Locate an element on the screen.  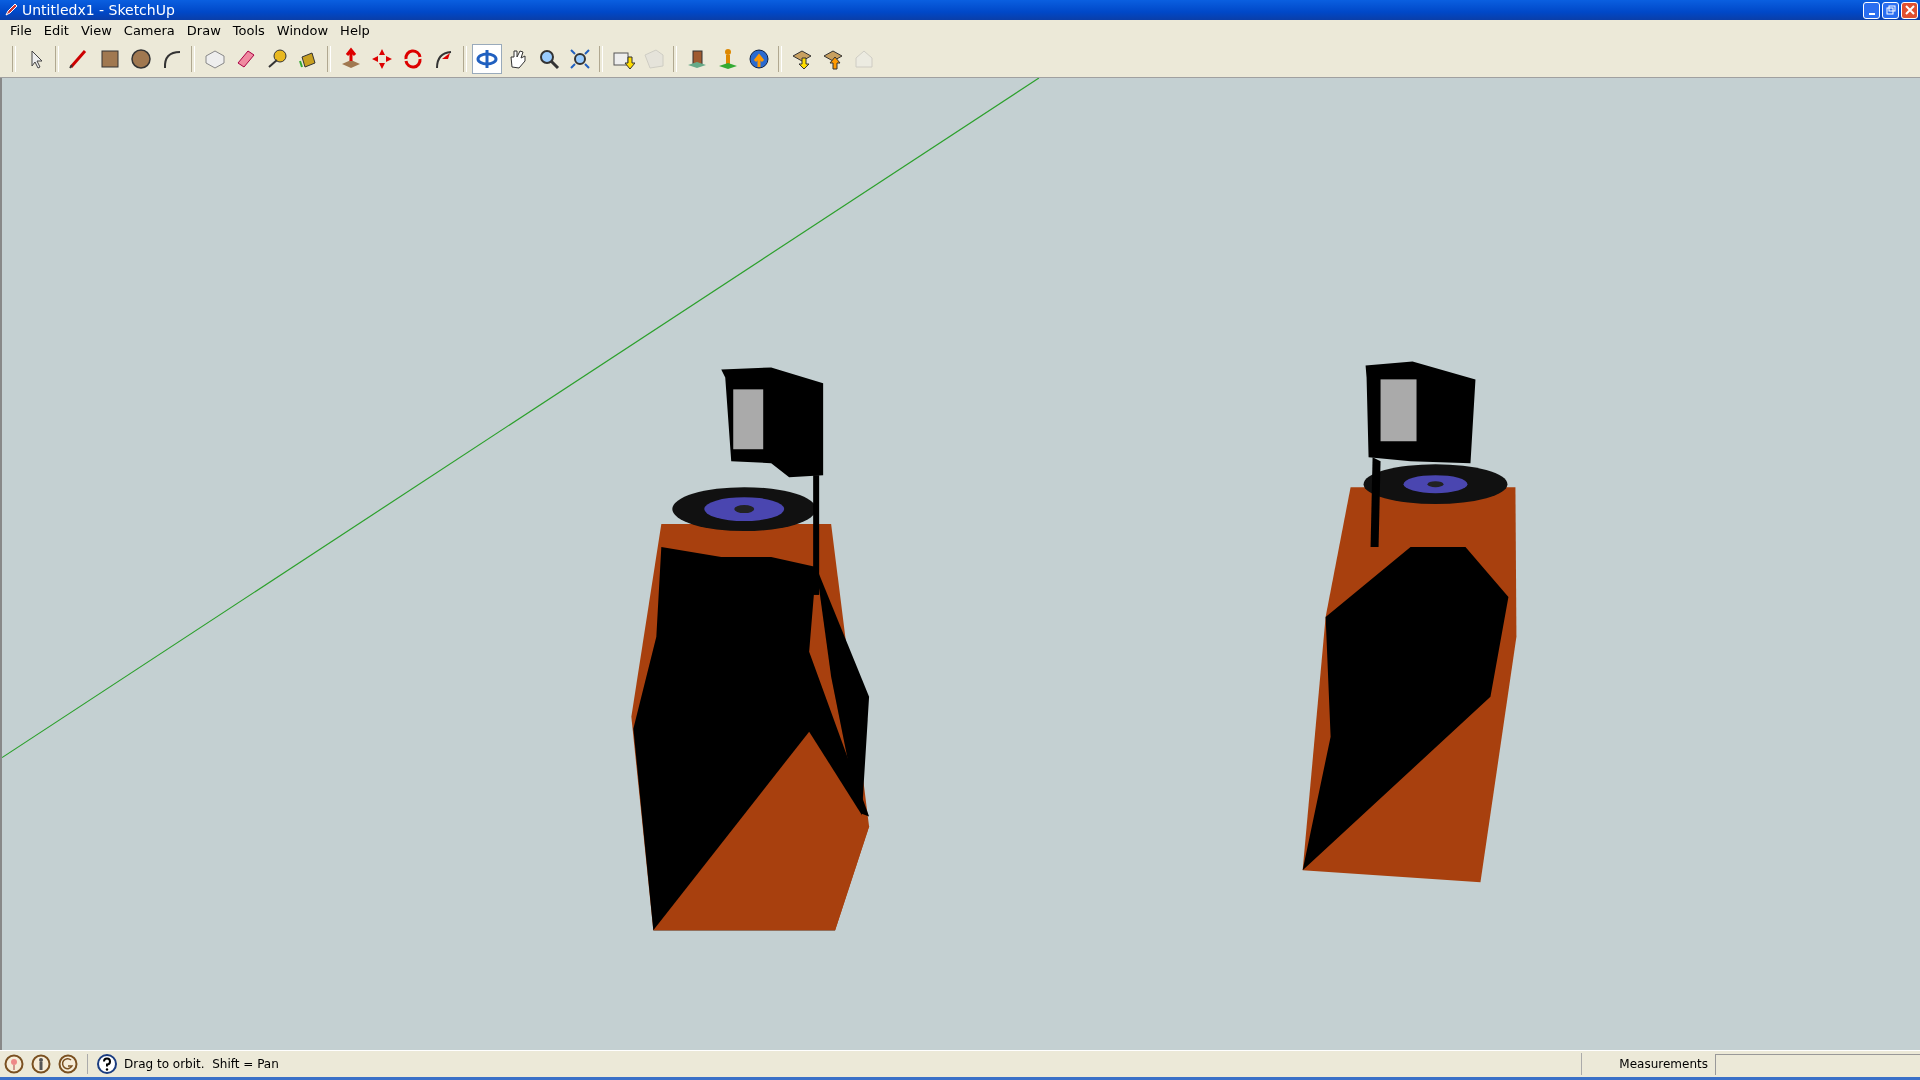
window-title: Untitledx1 - SketchUp is located at coordinates (98, 10).